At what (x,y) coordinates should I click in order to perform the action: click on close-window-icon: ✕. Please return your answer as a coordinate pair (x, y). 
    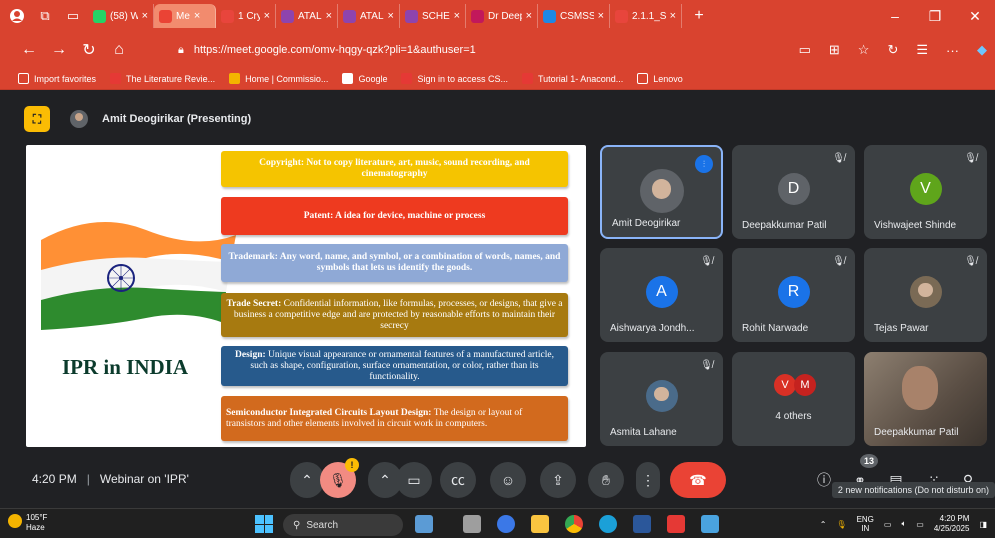
    Looking at the image, I should click on (975, 16).